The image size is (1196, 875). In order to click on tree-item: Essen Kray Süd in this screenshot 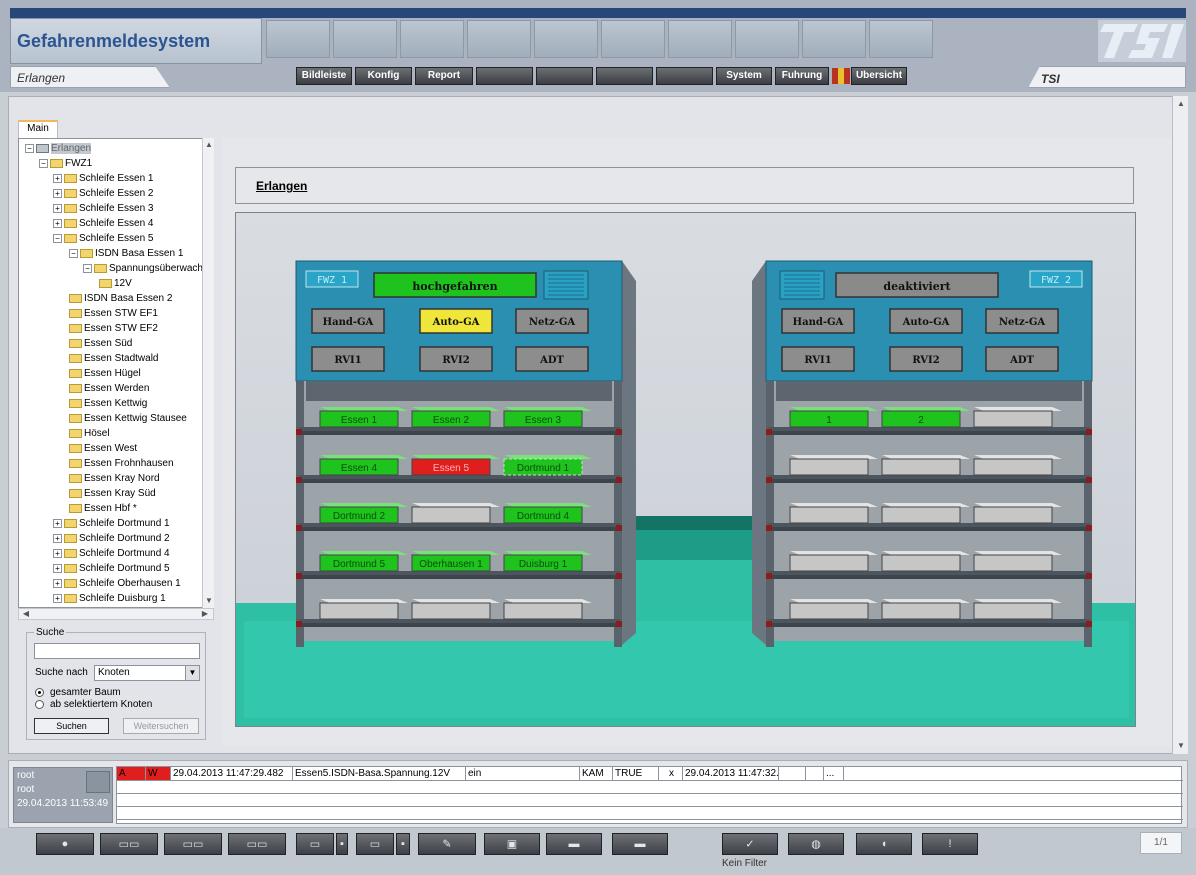, I will do `click(112, 493)`.